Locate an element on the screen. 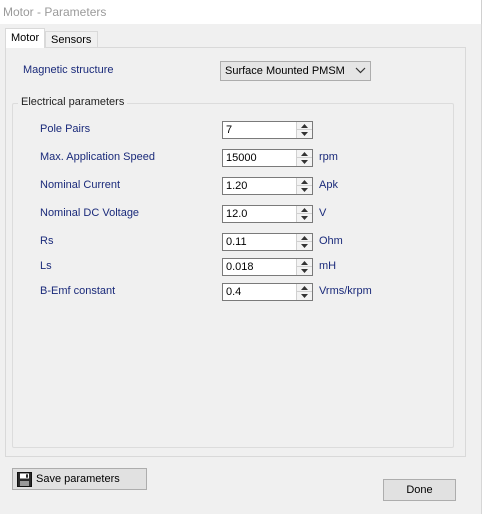 This screenshot has height=523, width=482. nominal-dc-voltage-unit: V is located at coordinates (323, 213).